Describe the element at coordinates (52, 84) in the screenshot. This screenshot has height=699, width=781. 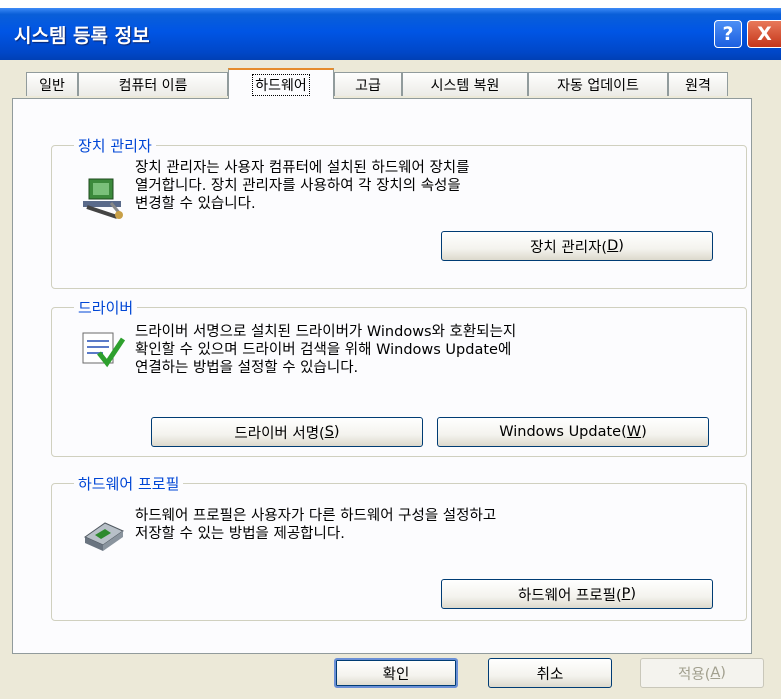
I see `tab-general: 일반` at that location.